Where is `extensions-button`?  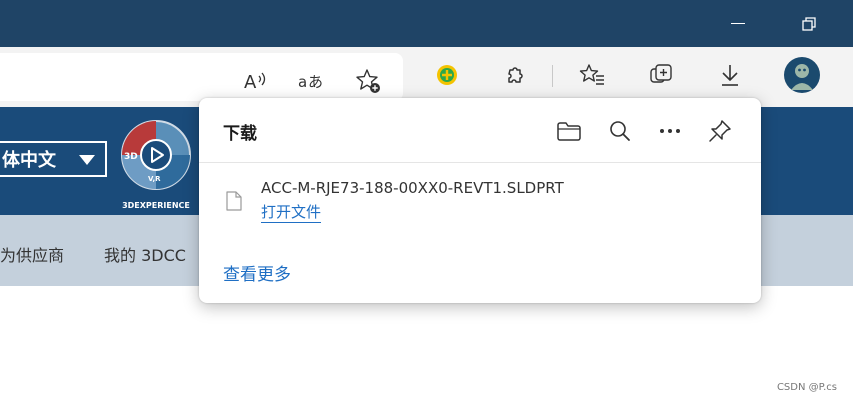 extensions-button is located at coordinates (515, 75).